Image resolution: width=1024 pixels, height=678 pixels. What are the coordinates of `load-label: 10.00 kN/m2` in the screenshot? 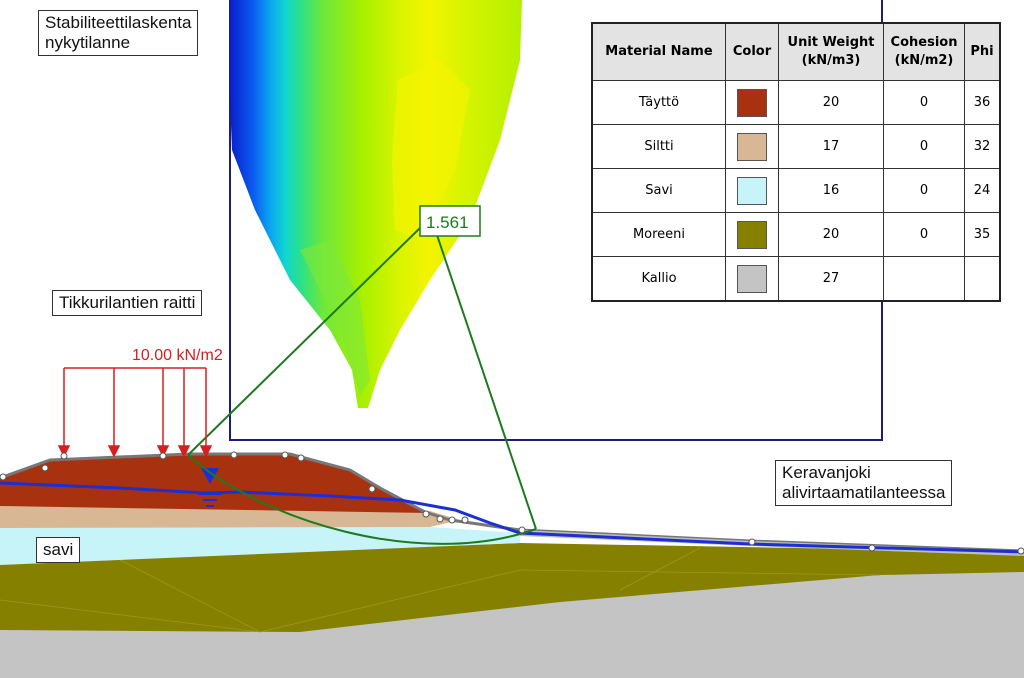 It's located at (177, 355).